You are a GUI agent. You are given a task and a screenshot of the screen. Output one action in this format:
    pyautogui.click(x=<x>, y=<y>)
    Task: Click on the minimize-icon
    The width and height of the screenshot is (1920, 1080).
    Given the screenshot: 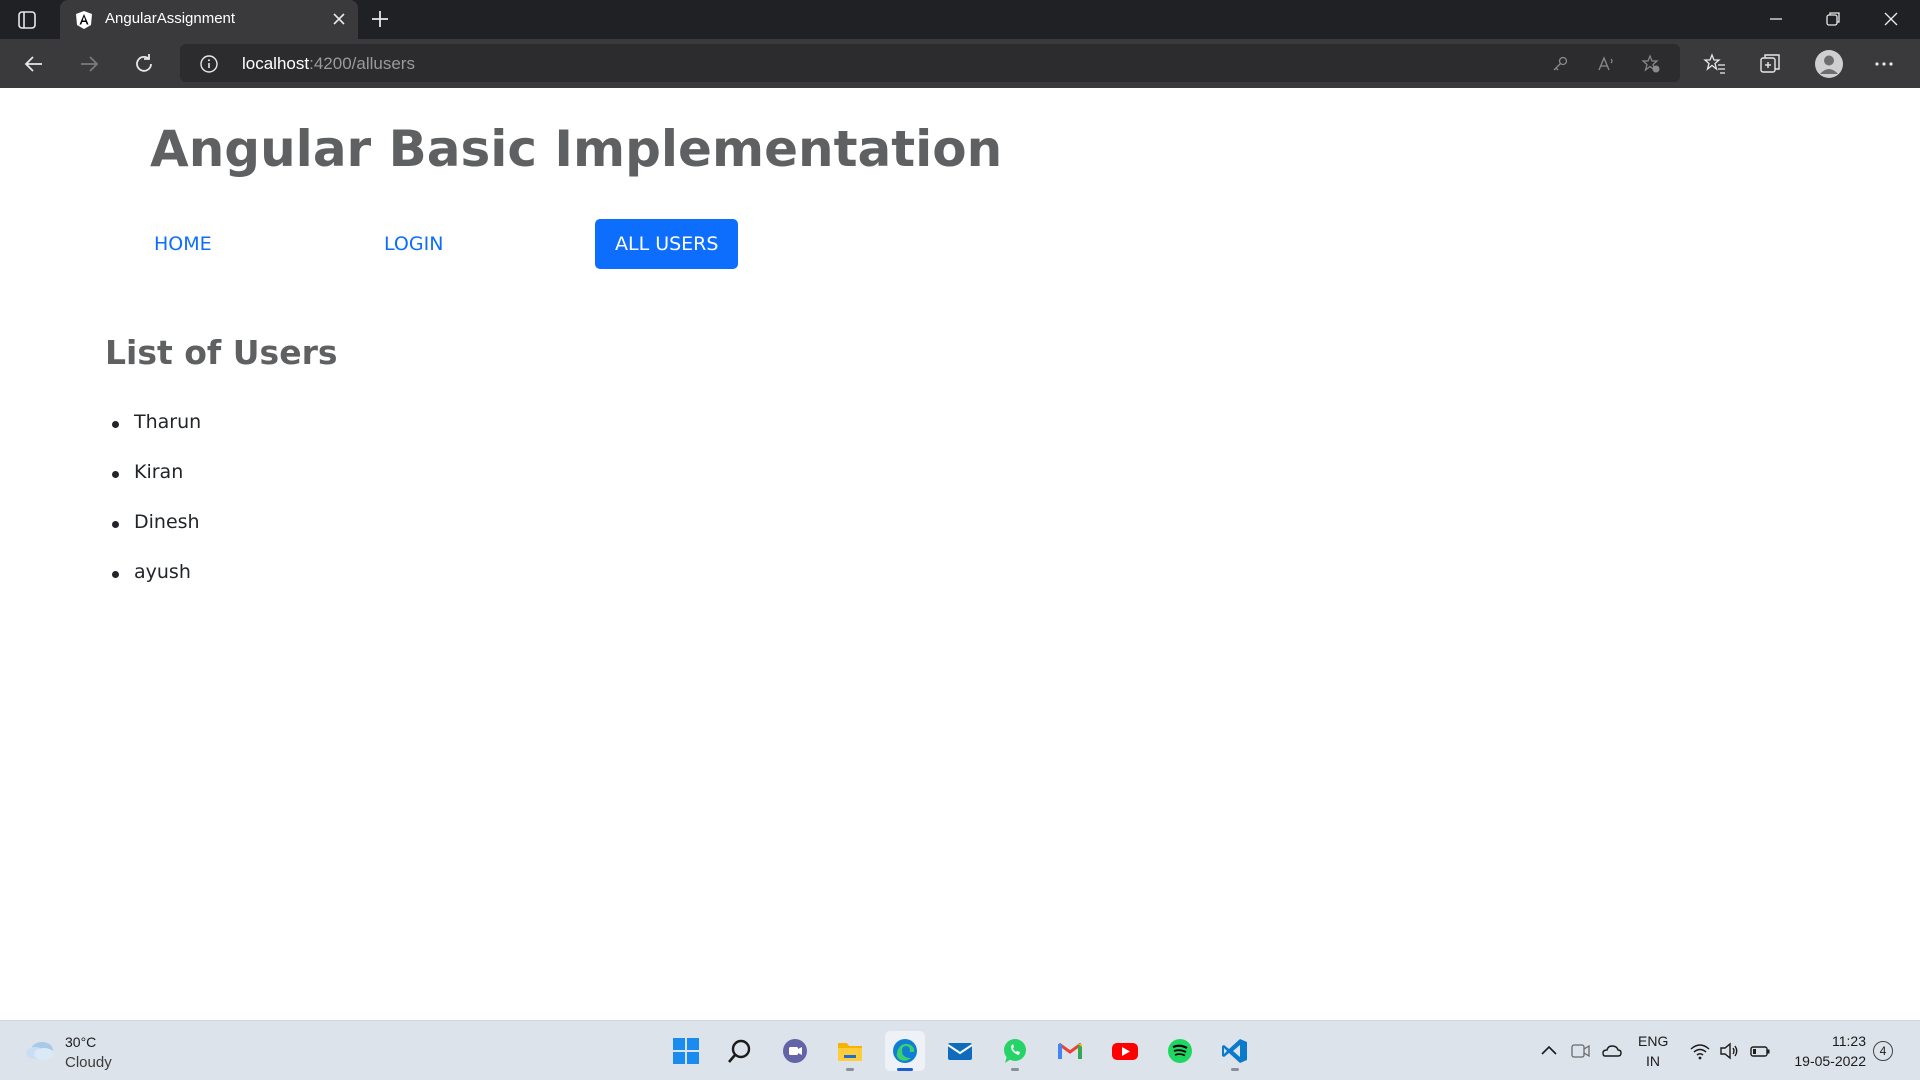 What is the action you would take?
    pyautogui.click(x=1776, y=19)
    